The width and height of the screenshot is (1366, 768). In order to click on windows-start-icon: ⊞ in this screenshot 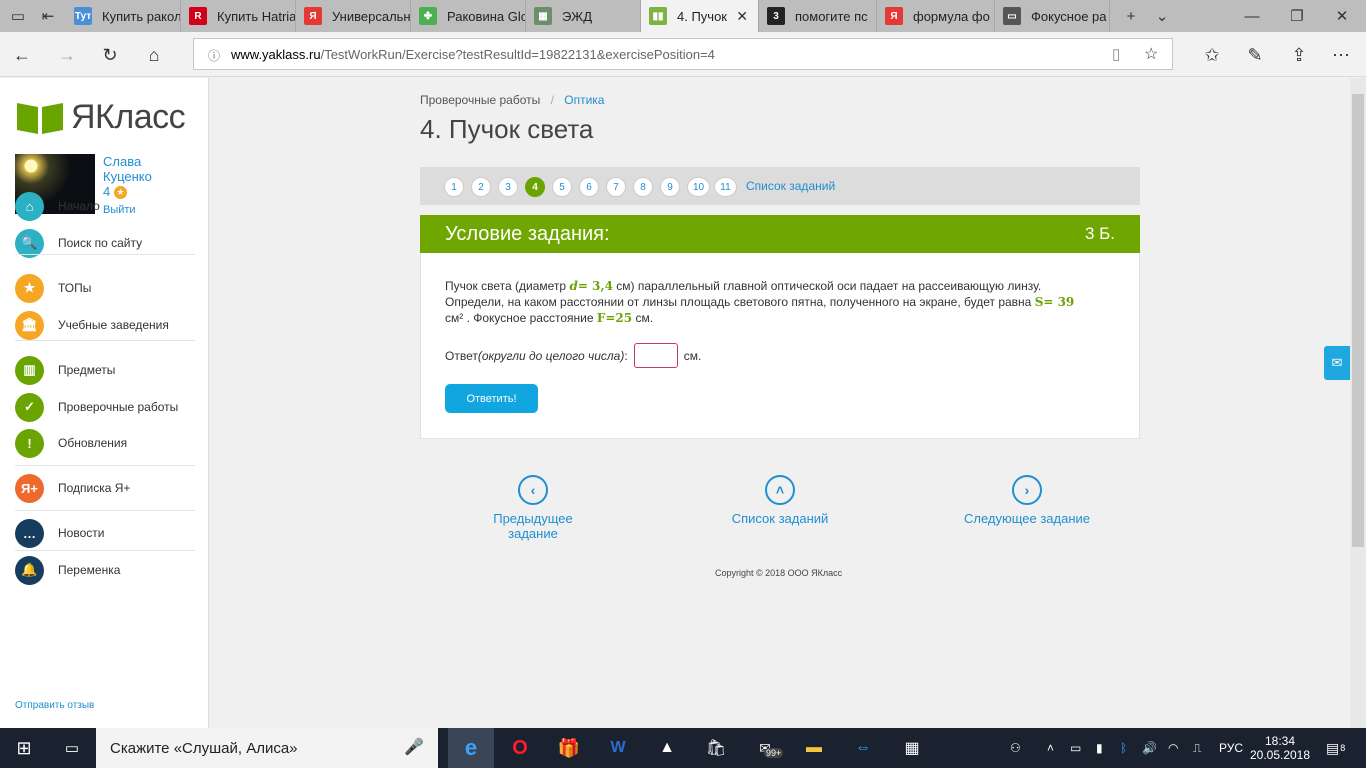, I will do `click(24, 748)`.